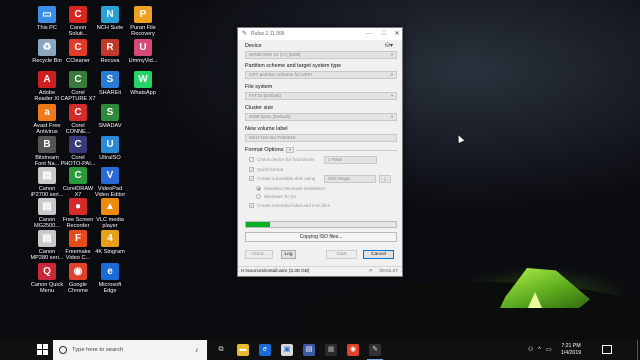 This screenshot has width=640, height=360. What do you see at coordinates (350, 179) in the screenshot?
I see `image-type-dropdown: ISO Image` at bounding box center [350, 179].